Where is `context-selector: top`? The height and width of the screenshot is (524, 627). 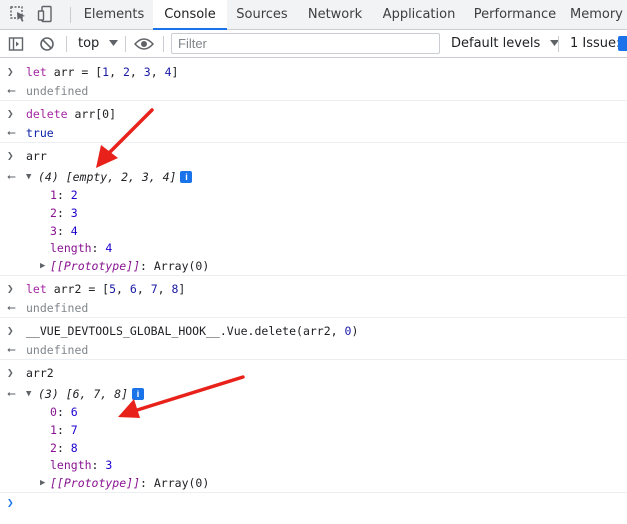 context-selector: top is located at coordinates (98, 44).